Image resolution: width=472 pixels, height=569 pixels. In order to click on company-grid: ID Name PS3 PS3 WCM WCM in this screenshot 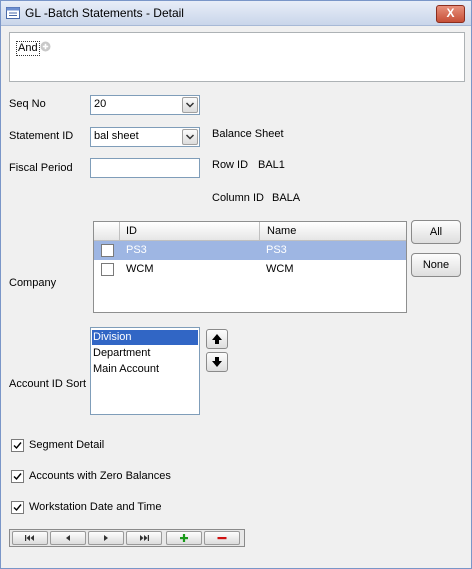, I will do `click(250, 267)`.